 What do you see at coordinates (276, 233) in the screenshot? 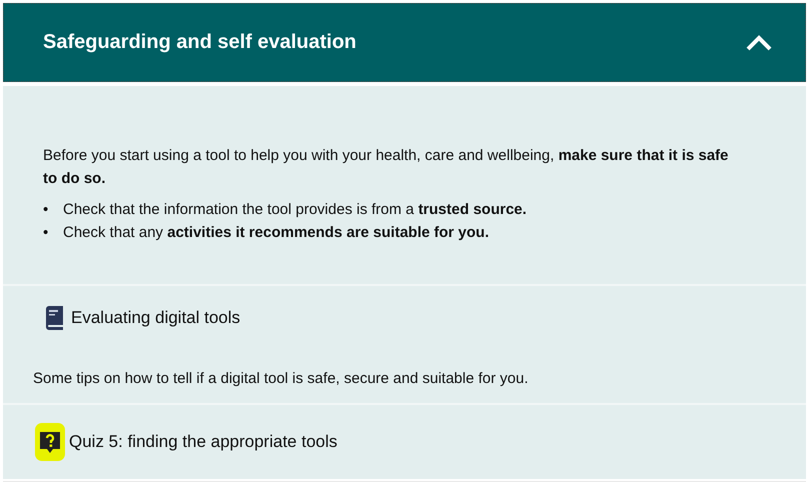
I see `bullet-item: Check that any activities it recommends are suitable for you.` at bounding box center [276, 233].